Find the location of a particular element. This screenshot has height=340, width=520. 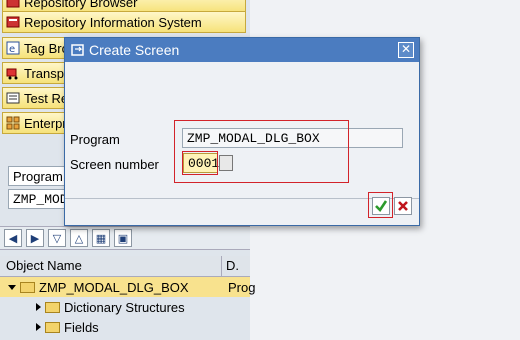

cancel-button is located at coordinates (403, 206).